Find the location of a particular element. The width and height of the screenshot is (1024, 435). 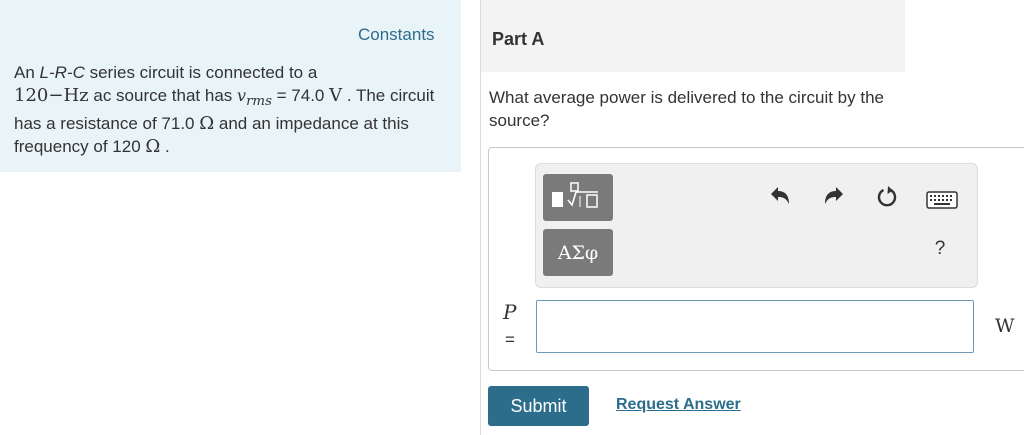

frequency-unit: Hz is located at coordinates (76, 95).